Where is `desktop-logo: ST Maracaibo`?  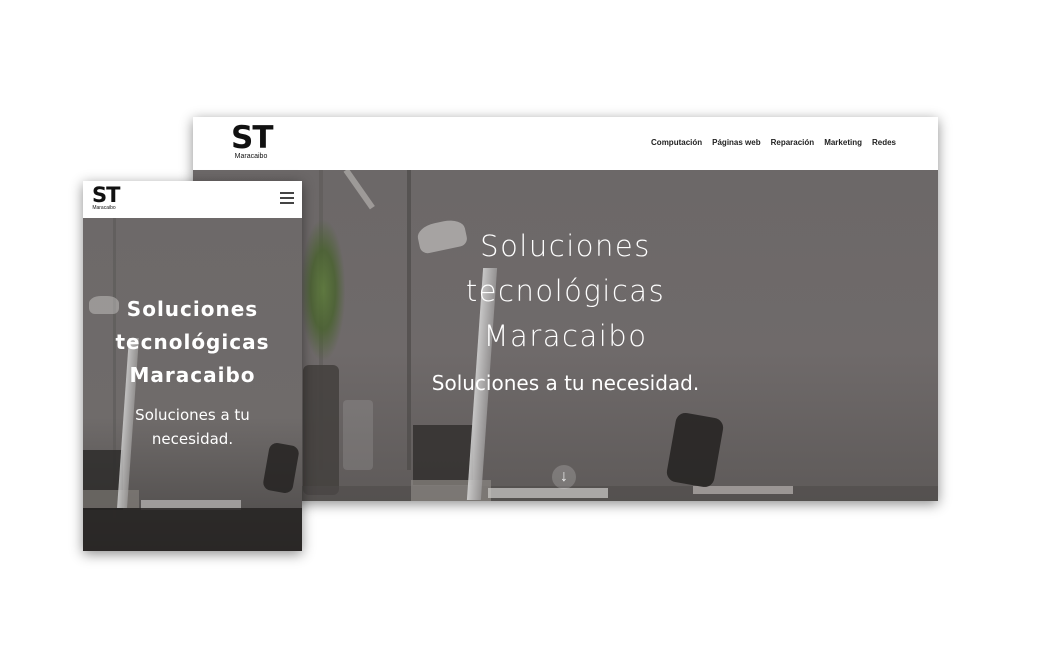
desktop-logo: ST Maracaibo is located at coordinates (252, 140).